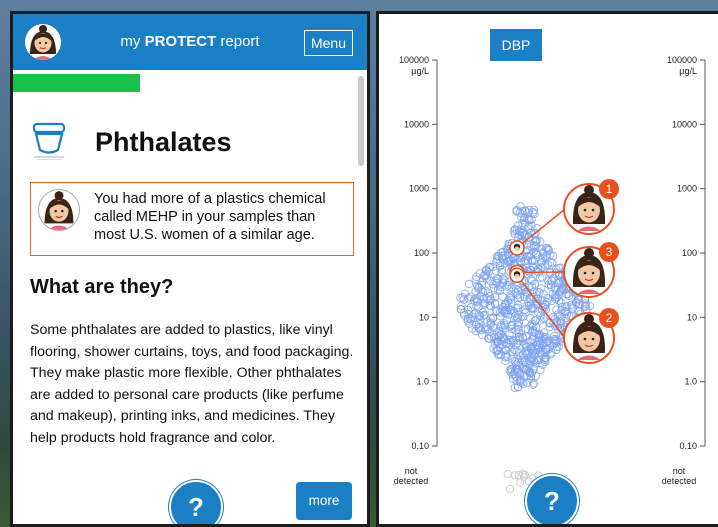 The height and width of the screenshot is (527, 718). Describe the element at coordinates (609, 252) in the screenshot. I see `sample-number-label: 3` at that location.